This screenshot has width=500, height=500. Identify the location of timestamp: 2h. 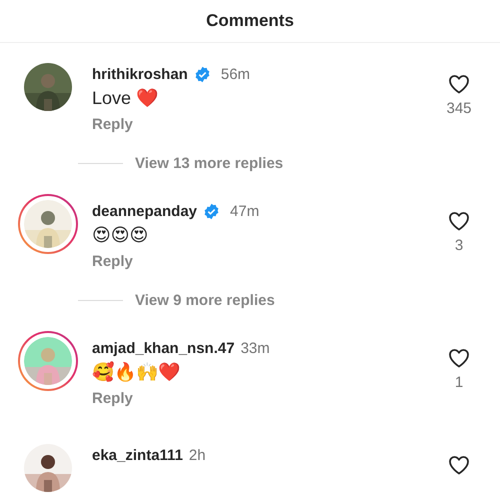
(197, 455).